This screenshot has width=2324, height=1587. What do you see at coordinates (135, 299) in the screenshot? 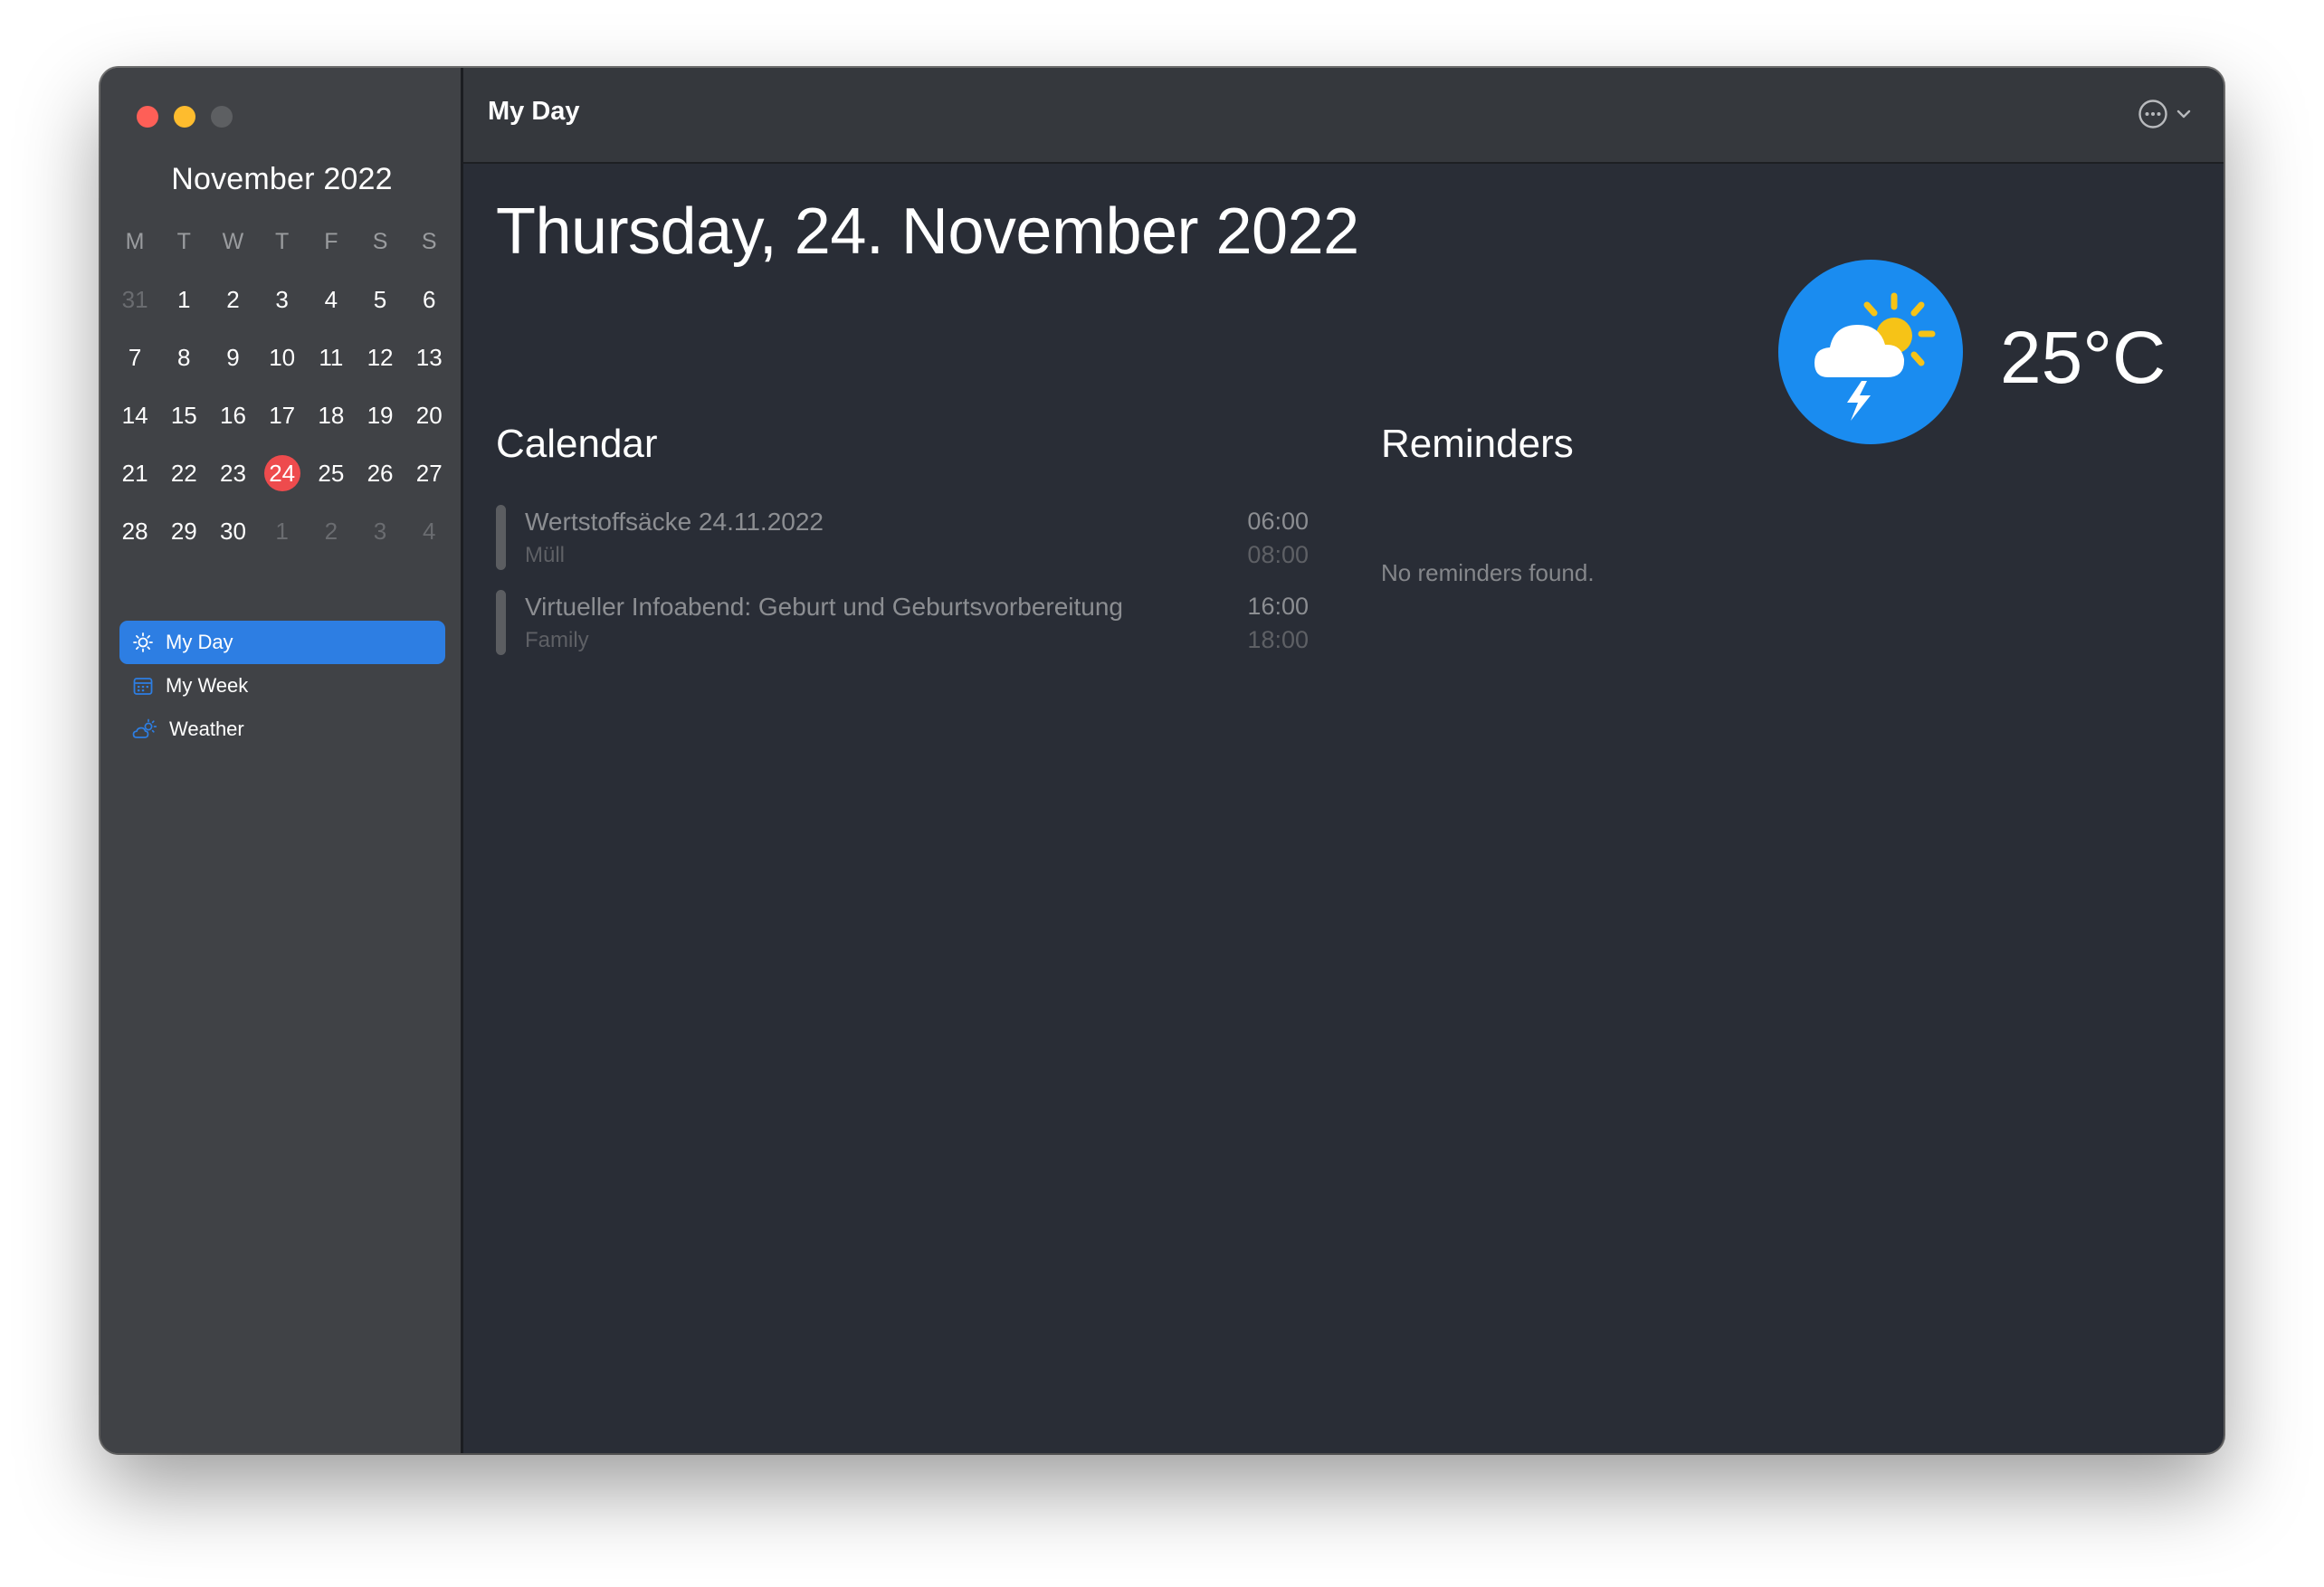
I see `calendar-day: 31` at bounding box center [135, 299].